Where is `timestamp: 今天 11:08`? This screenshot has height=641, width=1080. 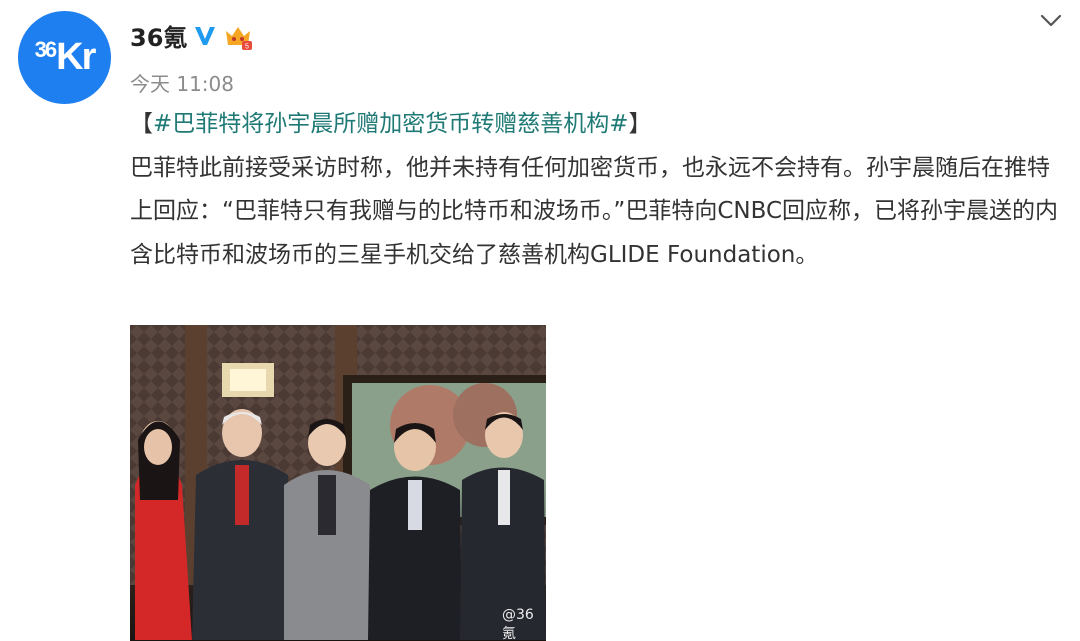 timestamp: 今天 11:08 is located at coordinates (182, 84).